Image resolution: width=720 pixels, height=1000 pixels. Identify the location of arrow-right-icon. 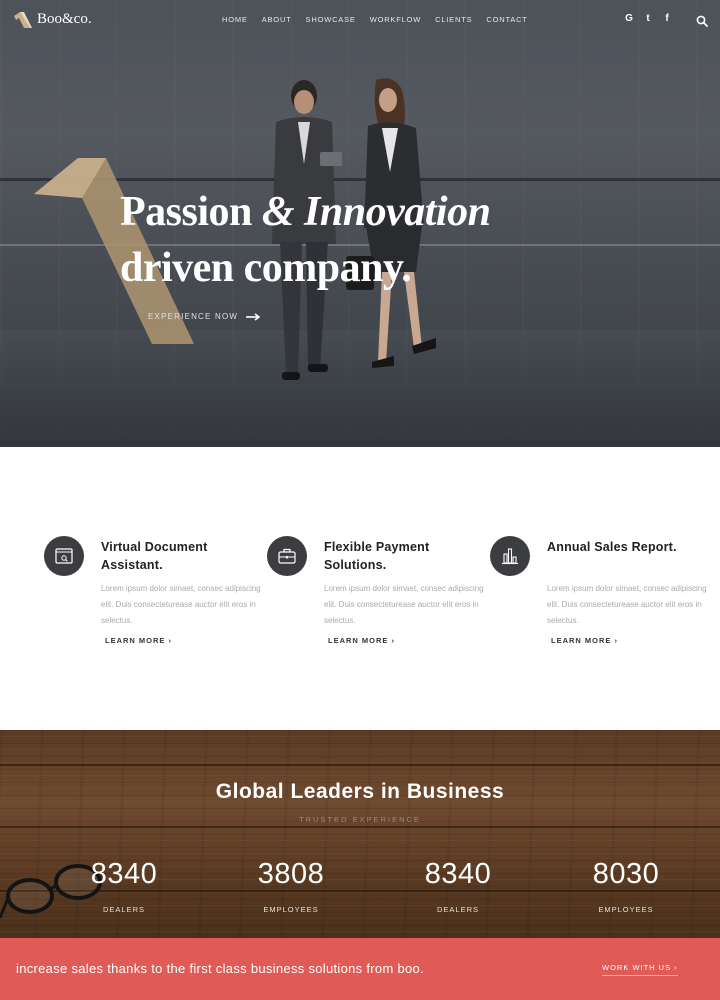
(253, 316).